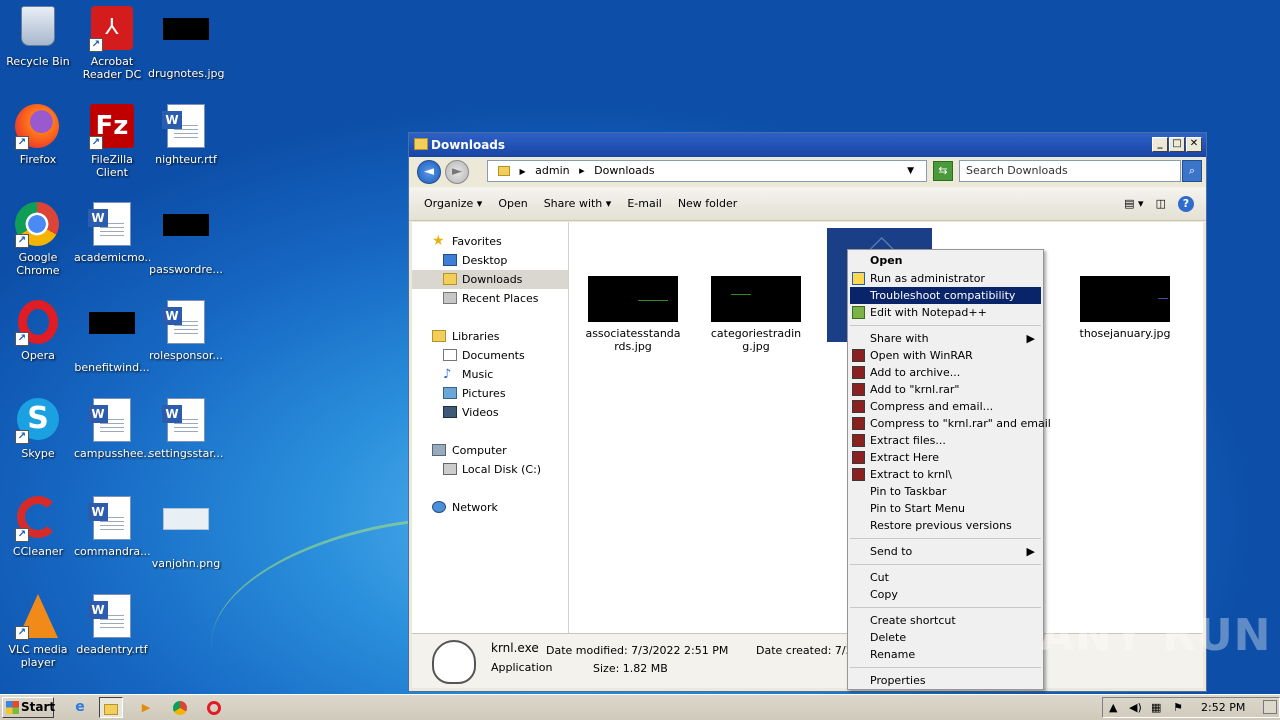 The height and width of the screenshot is (720, 1280). Describe the element at coordinates (578, 203) in the screenshot. I see `share-with-button: Share with ▾` at that location.